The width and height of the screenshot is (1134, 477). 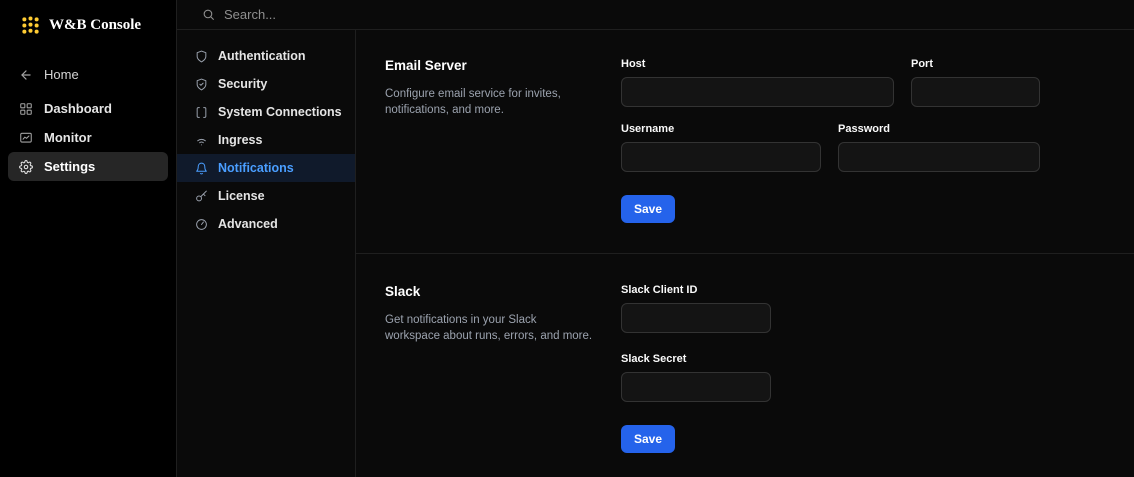 What do you see at coordinates (648, 209) in the screenshot?
I see `email-save-button: Save` at bounding box center [648, 209].